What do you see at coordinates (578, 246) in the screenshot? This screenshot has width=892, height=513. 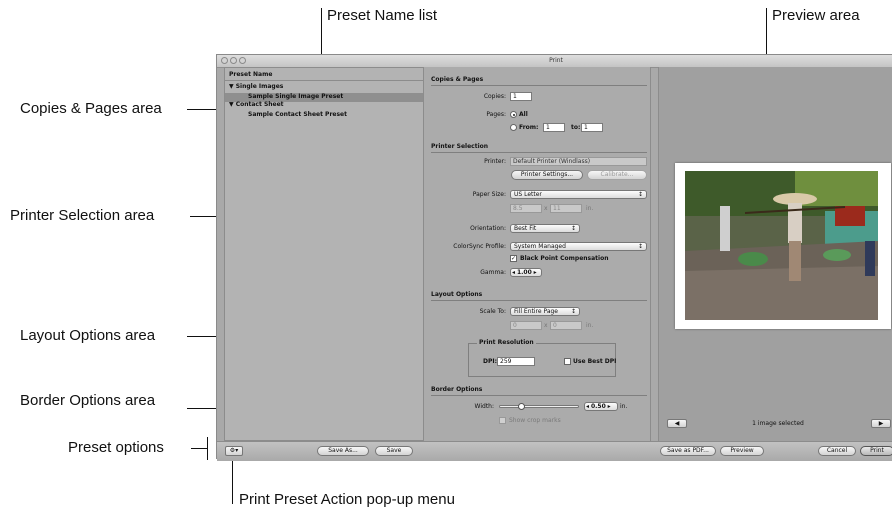 I see `colorsync-popup: System Managed ↕` at bounding box center [578, 246].